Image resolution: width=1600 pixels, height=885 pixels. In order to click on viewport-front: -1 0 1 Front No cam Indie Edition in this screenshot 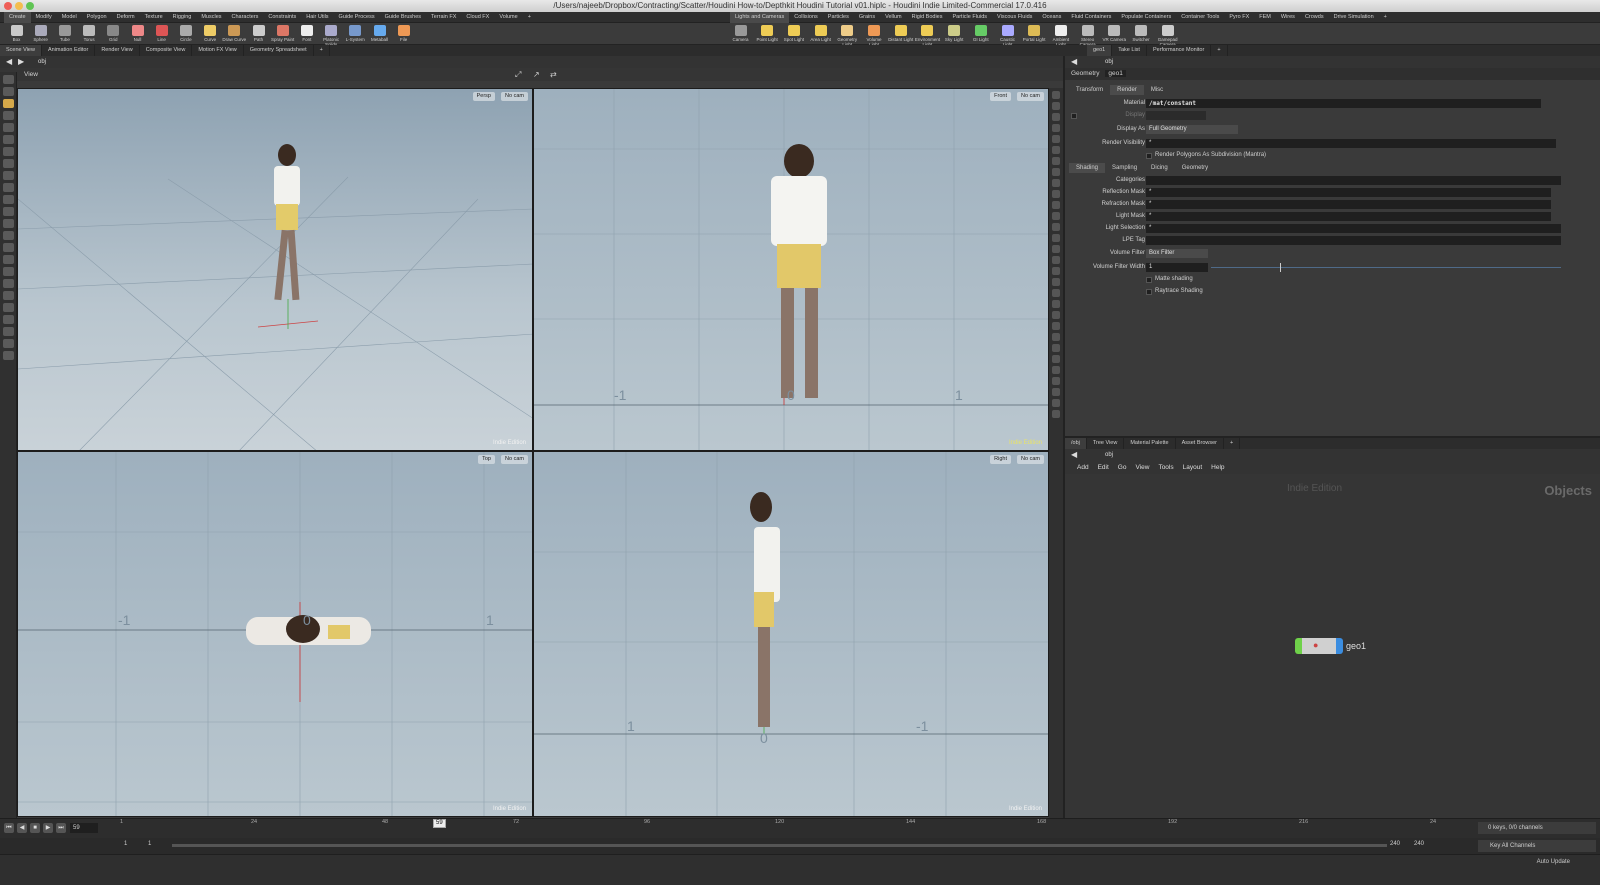, I will do `click(791, 269)`.